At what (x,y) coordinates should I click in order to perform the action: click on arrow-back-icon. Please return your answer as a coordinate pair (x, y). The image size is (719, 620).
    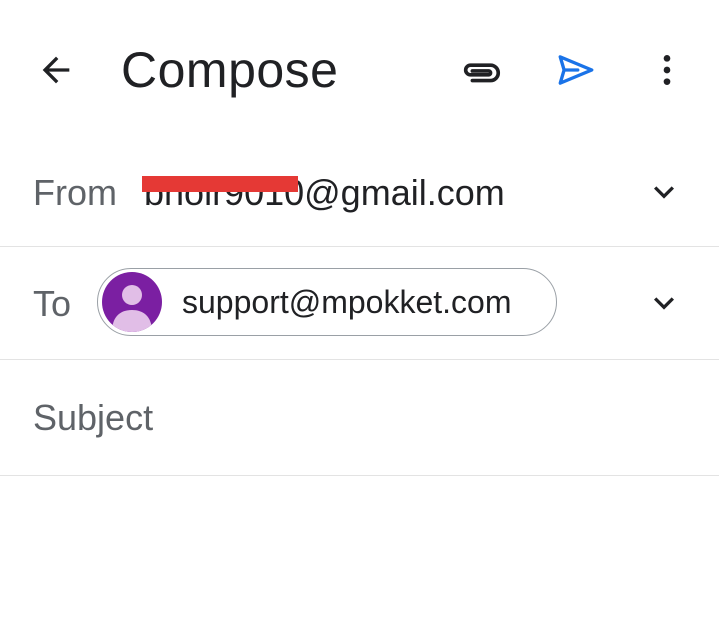
    Looking at the image, I should click on (56, 70).